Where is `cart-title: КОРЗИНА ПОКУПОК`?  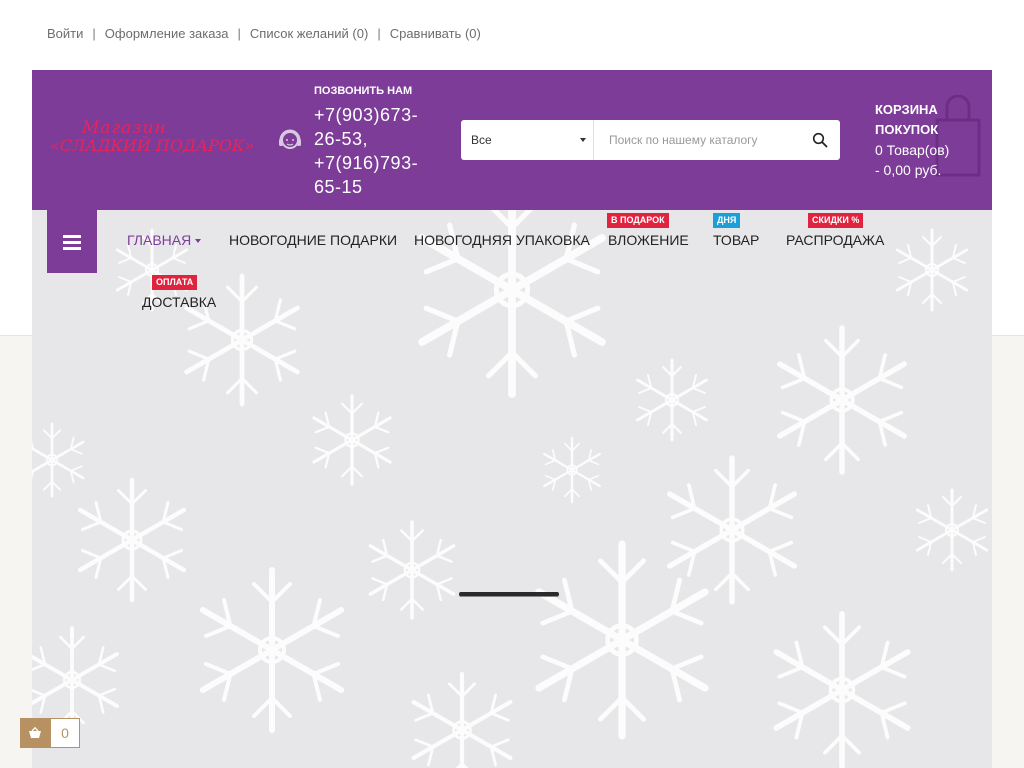
cart-title: КОРЗИНА ПОКУПОК is located at coordinates (907, 119).